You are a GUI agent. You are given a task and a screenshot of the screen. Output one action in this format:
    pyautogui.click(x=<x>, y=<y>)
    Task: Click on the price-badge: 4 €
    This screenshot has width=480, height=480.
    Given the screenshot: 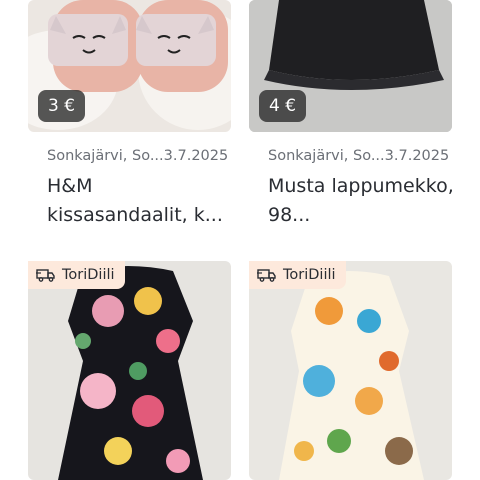 What is the action you would take?
    pyautogui.click(x=283, y=106)
    